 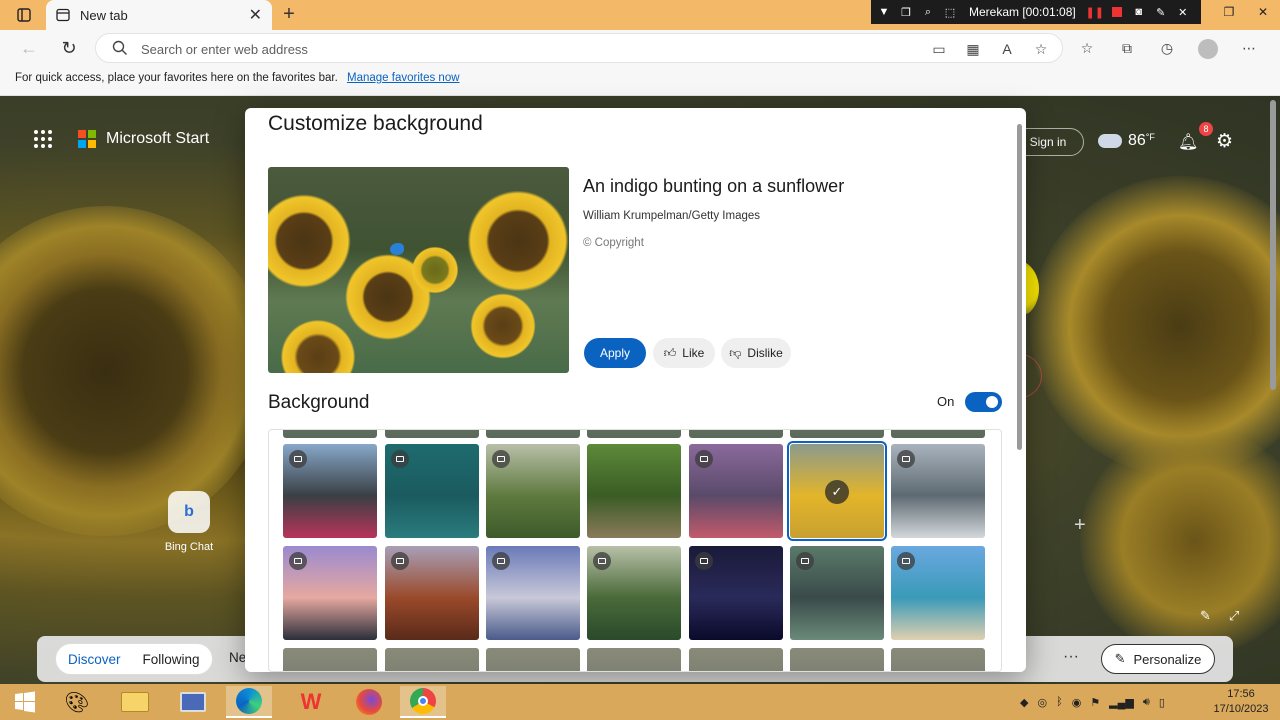 What do you see at coordinates (906, 12) in the screenshot?
I see `window-icon: ❐` at bounding box center [906, 12].